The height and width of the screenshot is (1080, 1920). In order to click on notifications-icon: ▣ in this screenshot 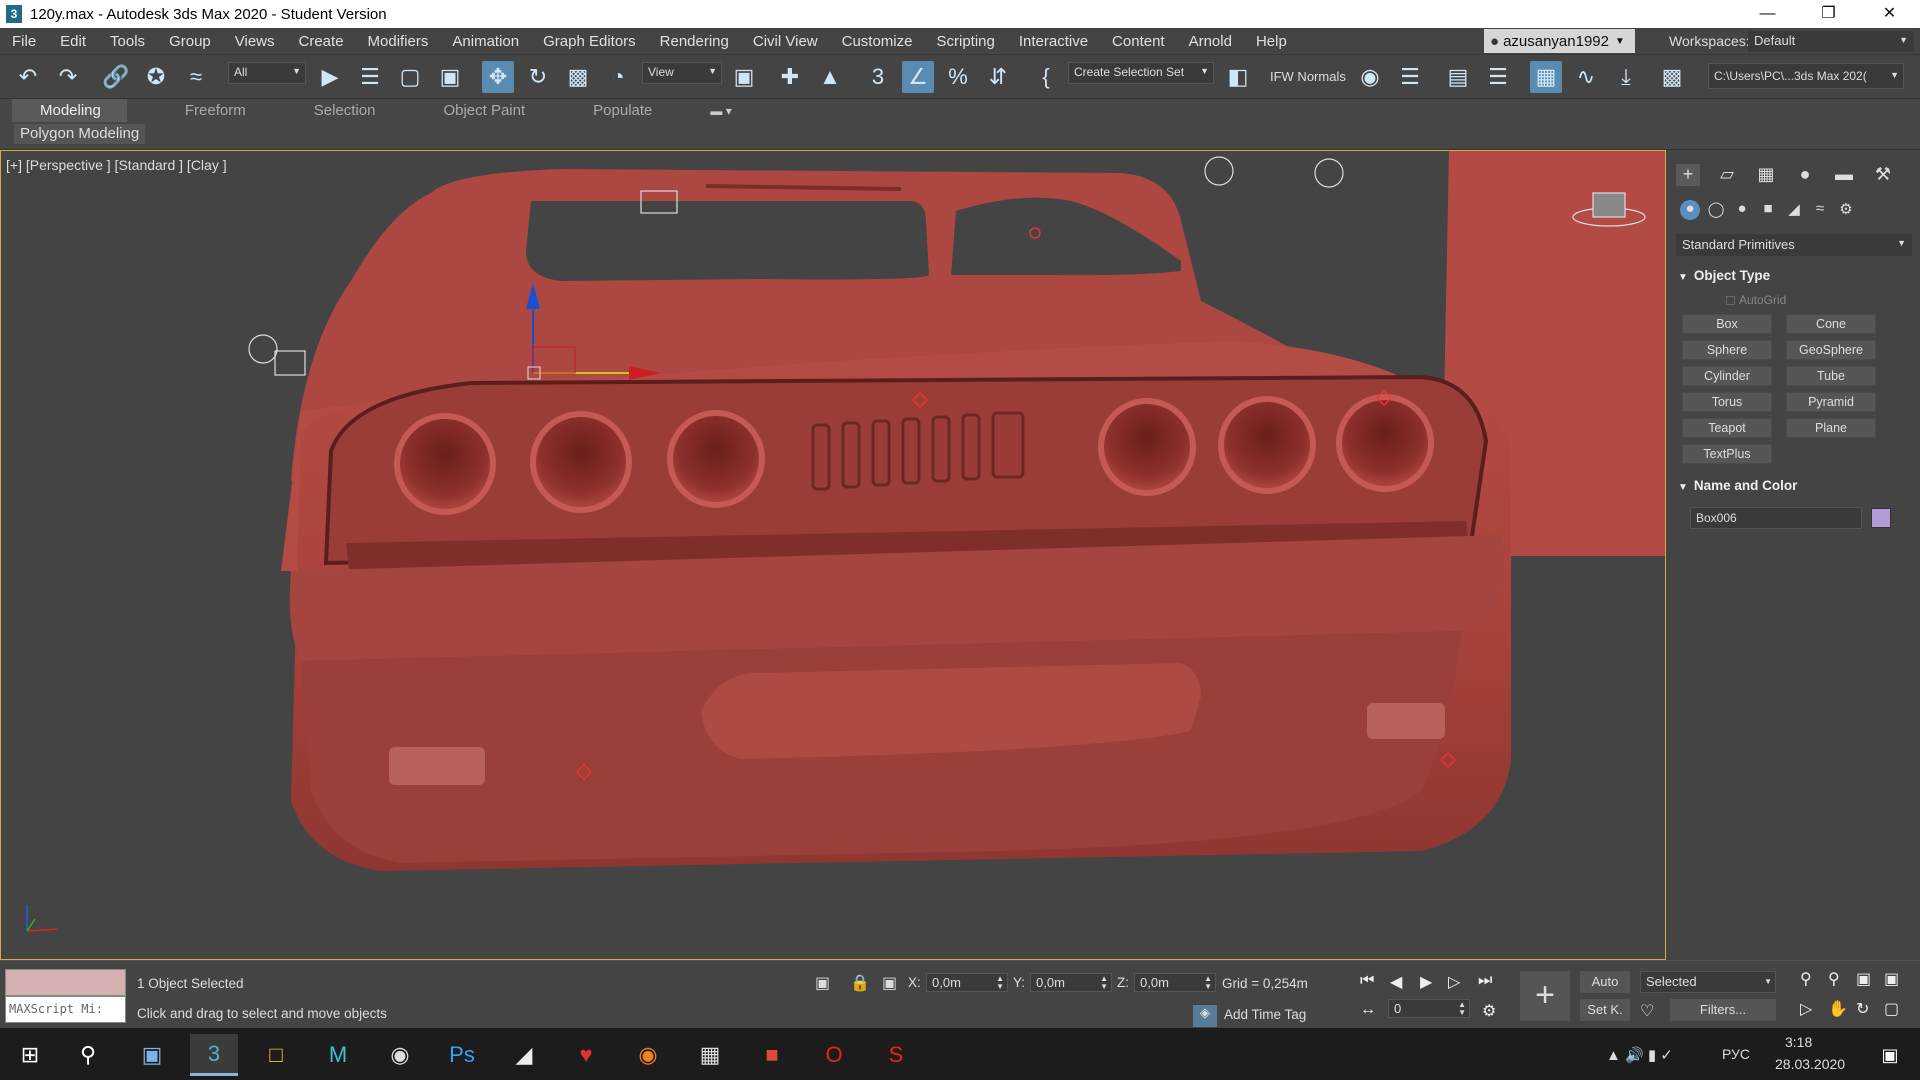, I will do `click(1890, 1055)`.